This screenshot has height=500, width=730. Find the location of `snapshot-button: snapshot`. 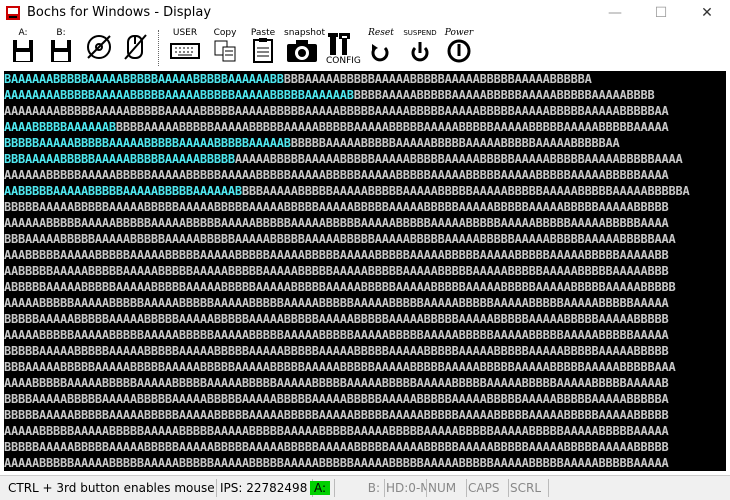

snapshot-button: snapshot is located at coordinates (304, 48).